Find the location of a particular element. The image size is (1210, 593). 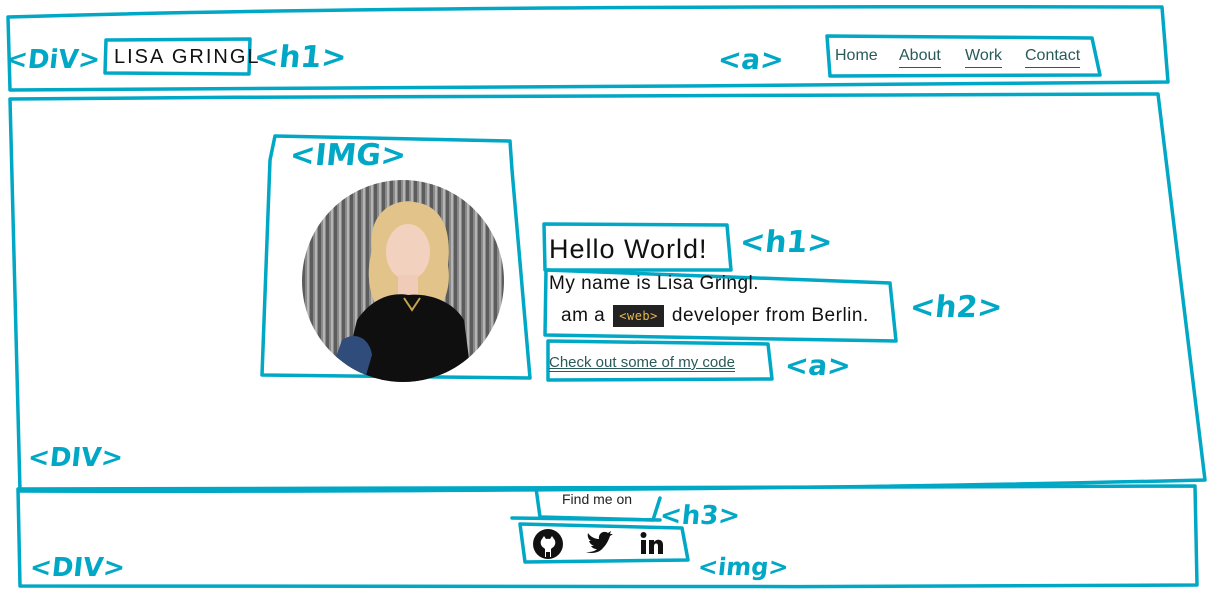

hero-title: Hello World! is located at coordinates (628, 249).